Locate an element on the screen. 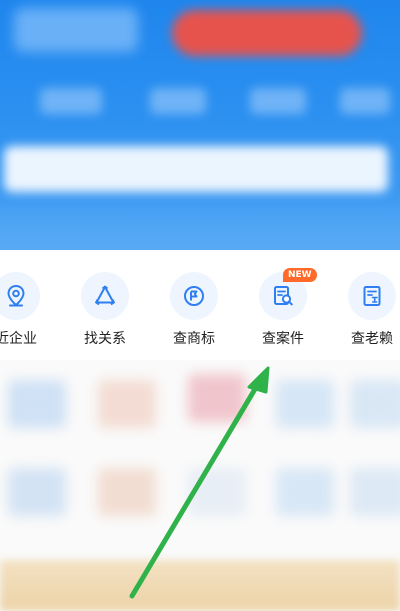 The height and width of the screenshot is (611, 400). menu-item-find-relations: 找关系 is located at coordinates (105, 312).